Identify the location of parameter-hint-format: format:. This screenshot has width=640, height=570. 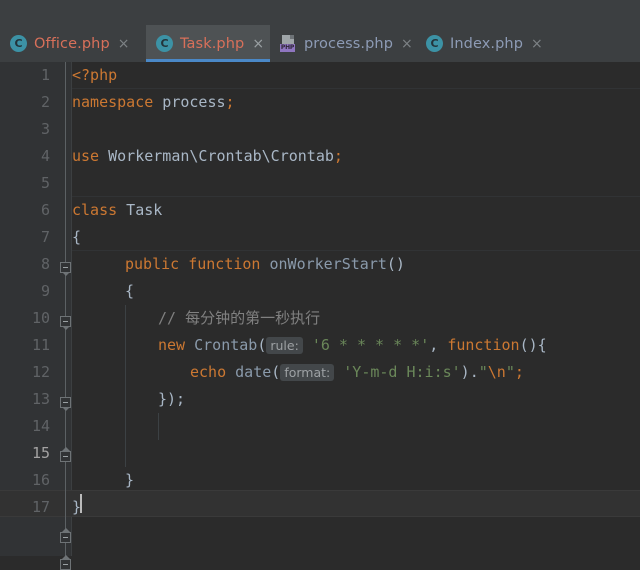
(307, 372).